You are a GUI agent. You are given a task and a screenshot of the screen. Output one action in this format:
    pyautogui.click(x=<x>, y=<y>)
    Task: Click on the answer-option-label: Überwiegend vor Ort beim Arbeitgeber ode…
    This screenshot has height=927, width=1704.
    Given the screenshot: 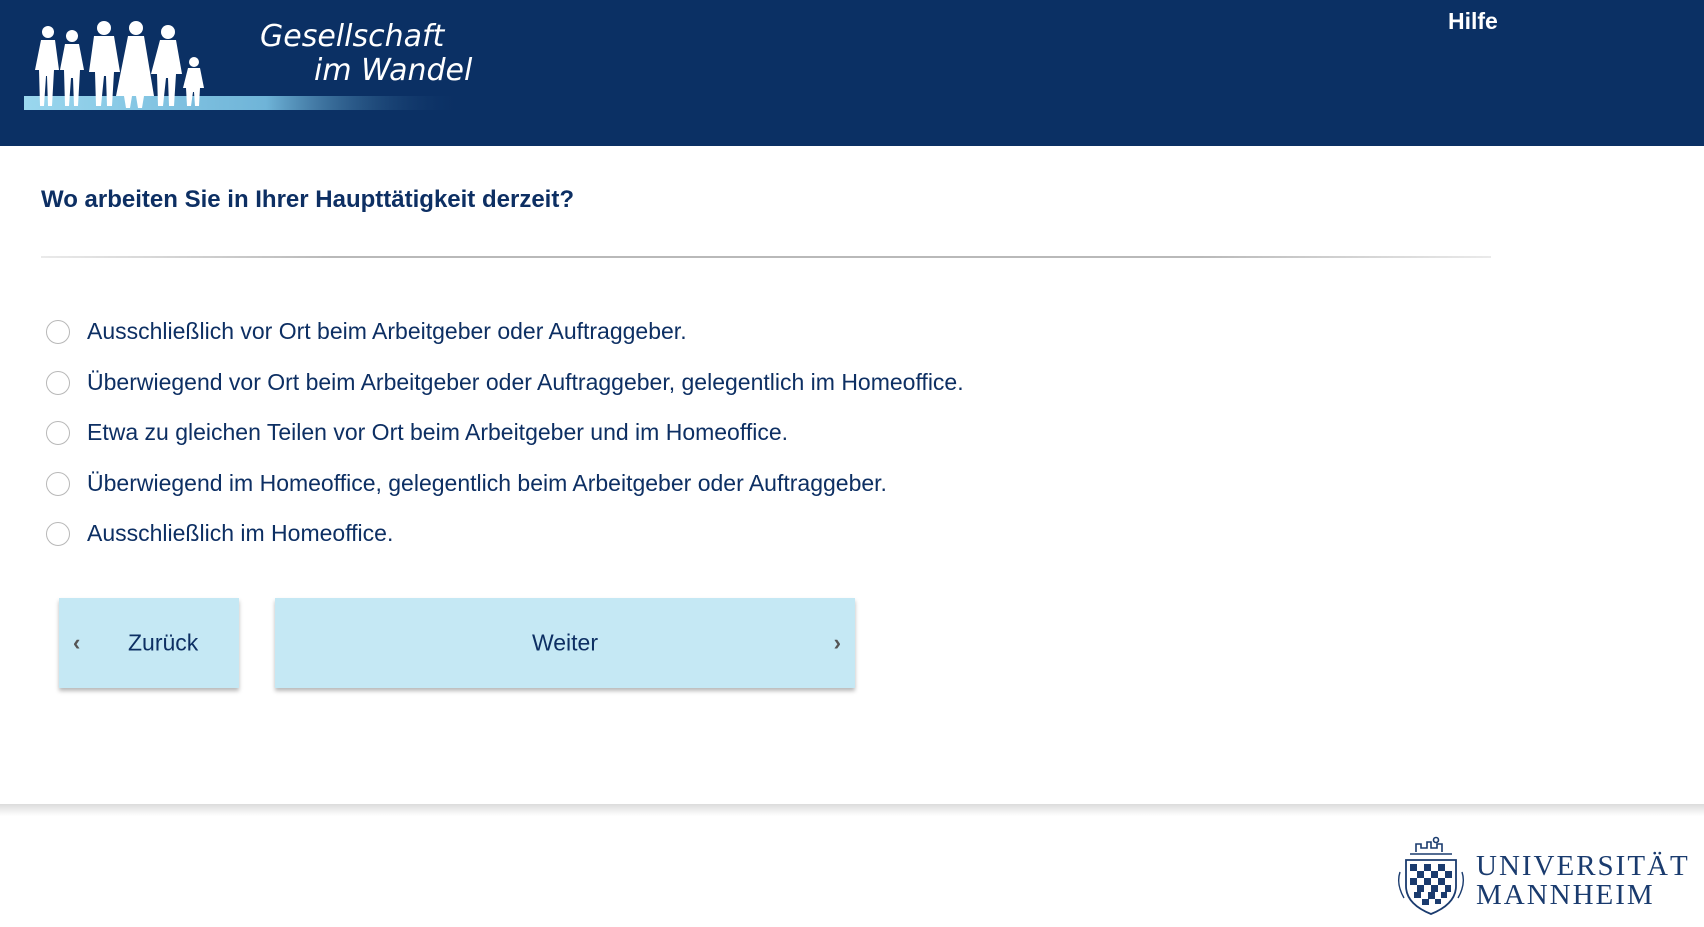 What is the action you would take?
    pyautogui.click(x=525, y=382)
    